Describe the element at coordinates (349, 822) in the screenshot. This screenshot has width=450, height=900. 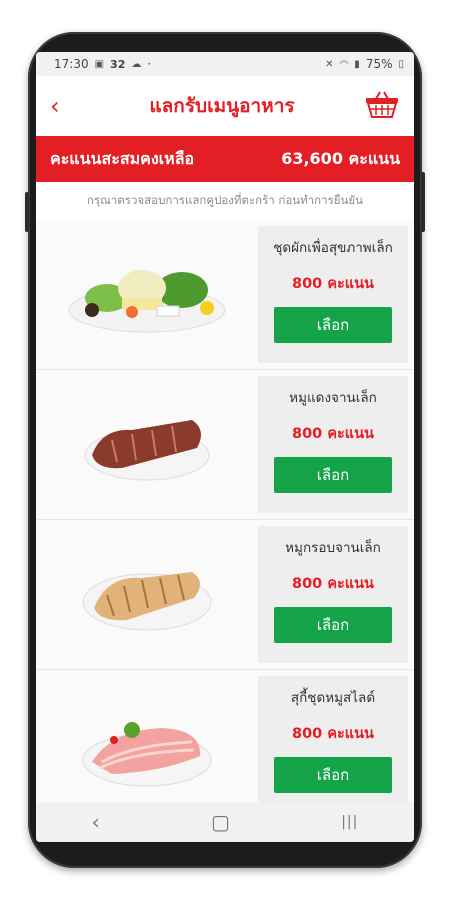
I see `nav-recents-button: |||` at that location.